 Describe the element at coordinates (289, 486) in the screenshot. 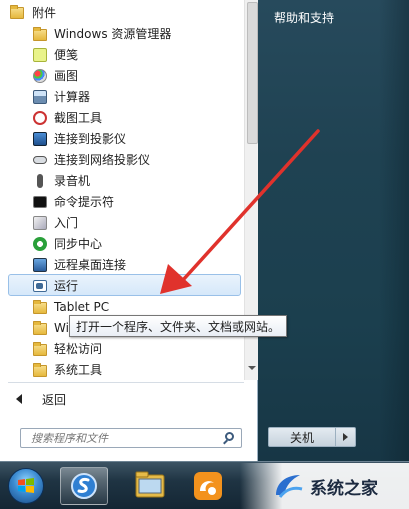

I see `watermark-logo-icon` at that location.